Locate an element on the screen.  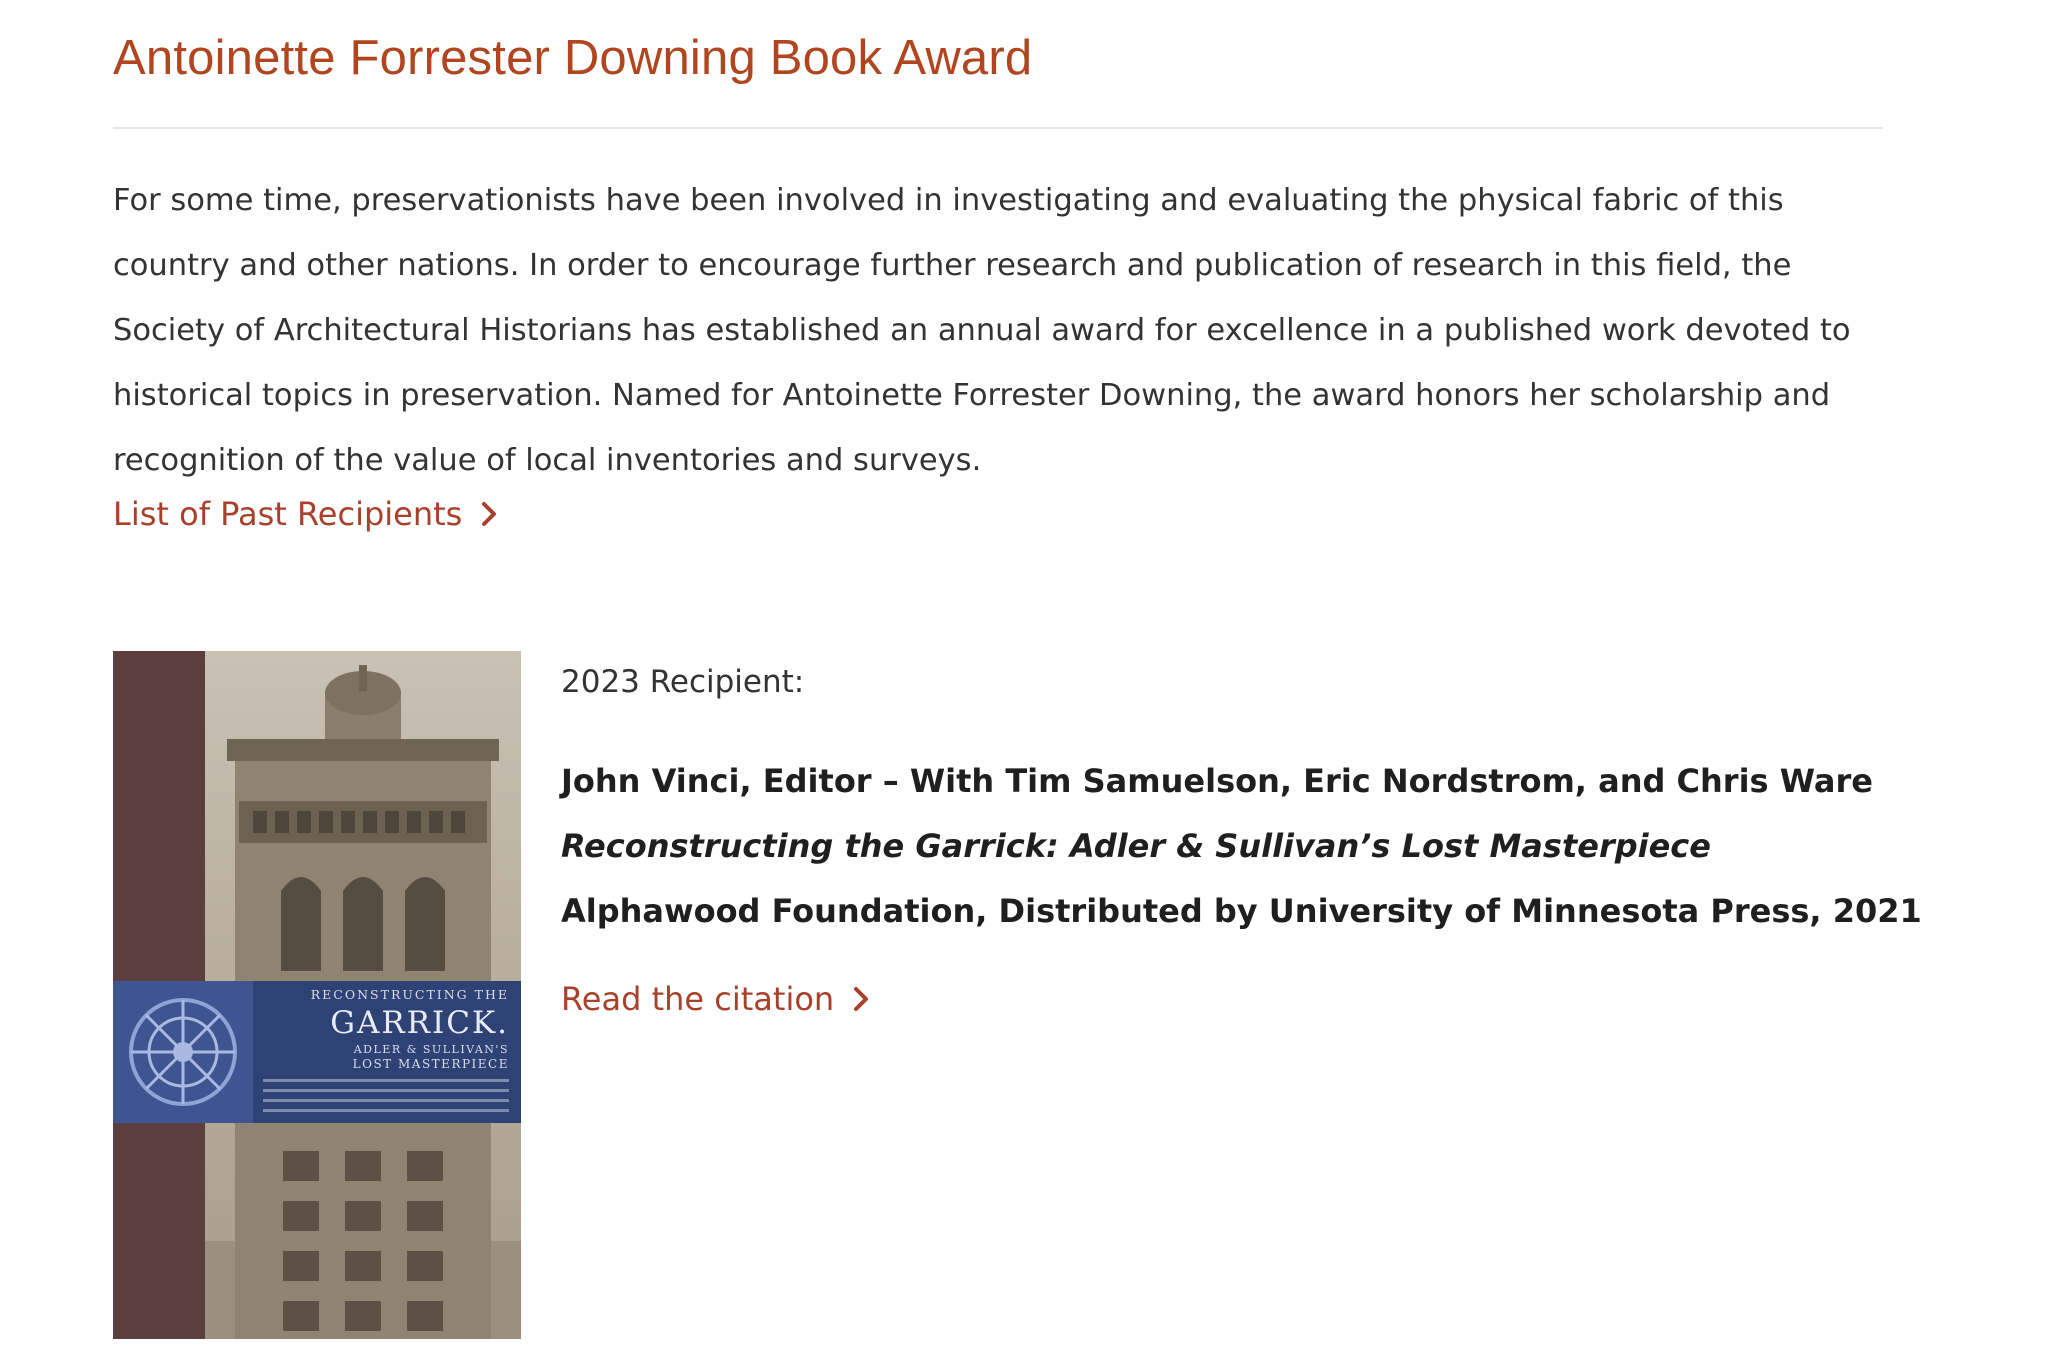
cover-text-line2: GARRICK. is located at coordinates (419, 1023).